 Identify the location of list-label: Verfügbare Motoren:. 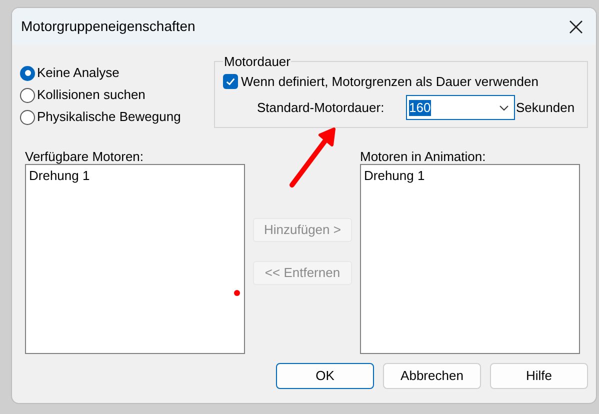
(85, 156).